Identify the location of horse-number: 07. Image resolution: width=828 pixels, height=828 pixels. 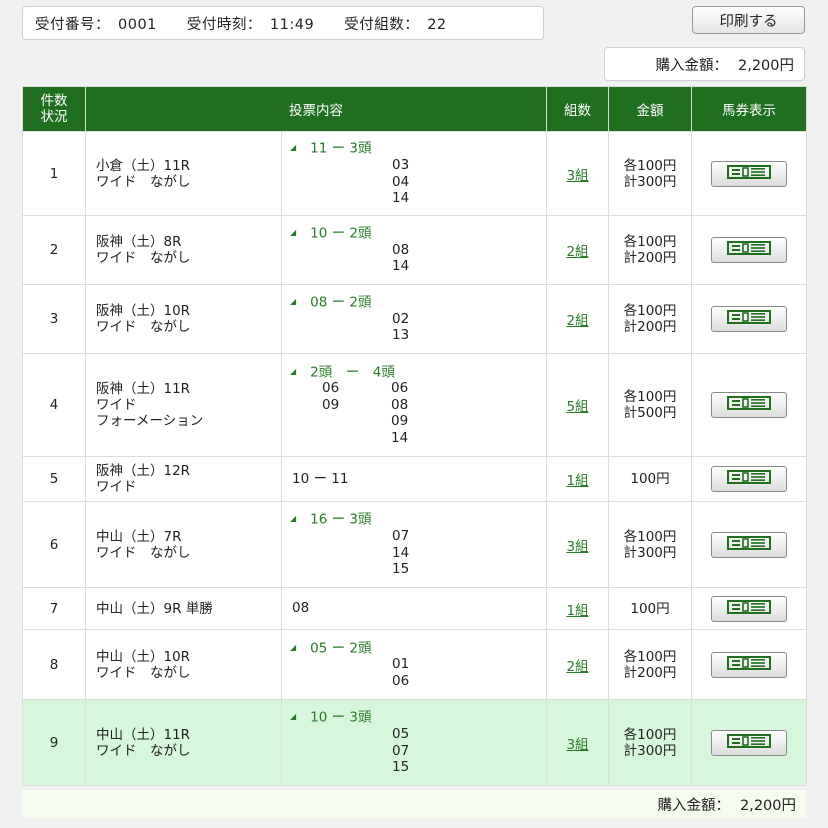
(401, 750).